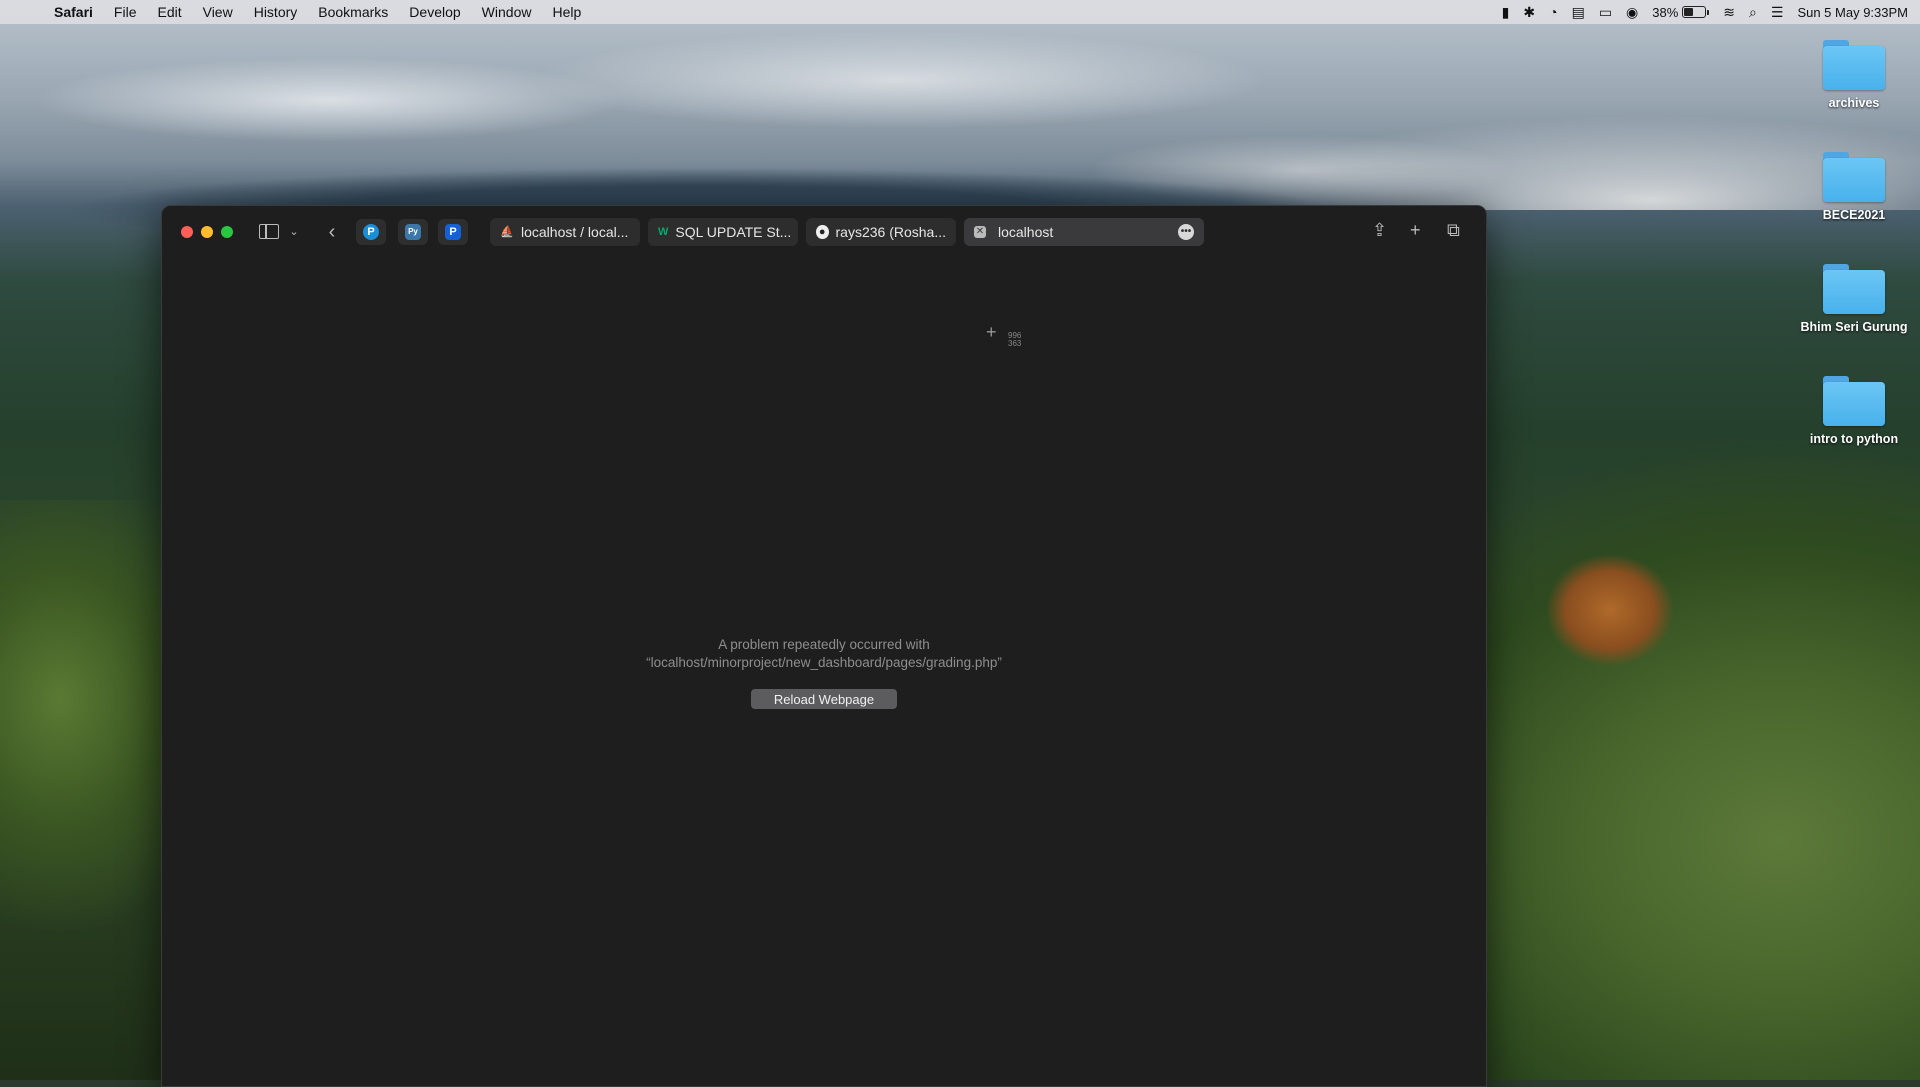  I want to click on tab-localhost-active: ✕ localhost •••, so click(1084, 232).